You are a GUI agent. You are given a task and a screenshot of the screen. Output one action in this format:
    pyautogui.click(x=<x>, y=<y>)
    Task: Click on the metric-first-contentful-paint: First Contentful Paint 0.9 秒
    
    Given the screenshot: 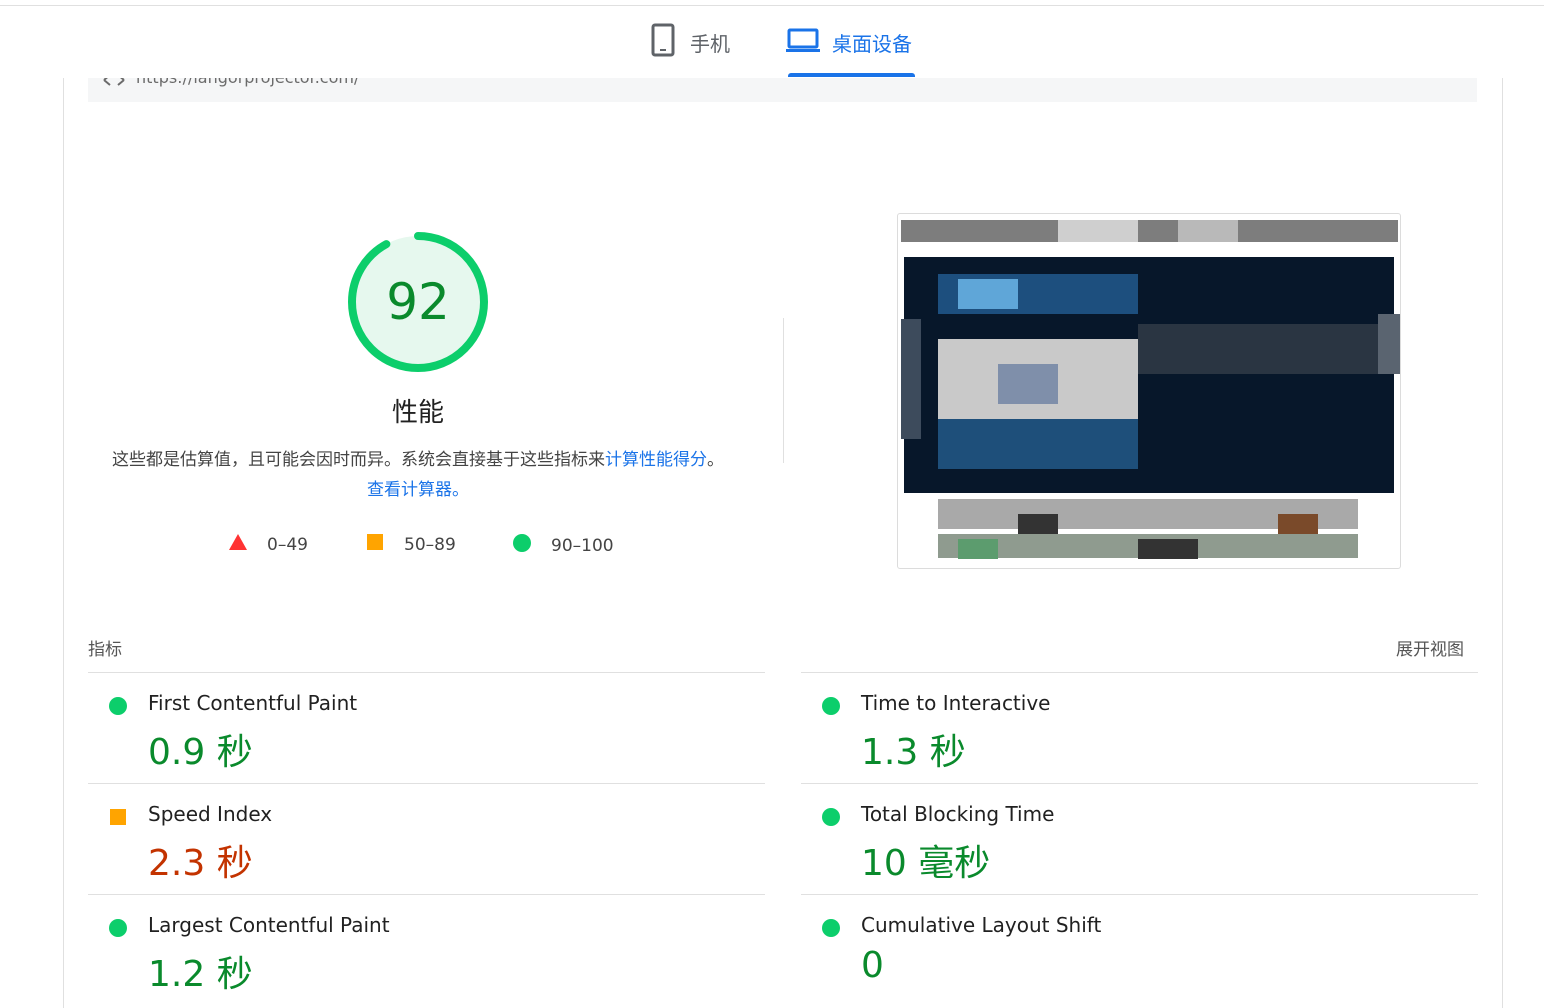 What is the action you would take?
    pyautogui.click(x=426, y=727)
    